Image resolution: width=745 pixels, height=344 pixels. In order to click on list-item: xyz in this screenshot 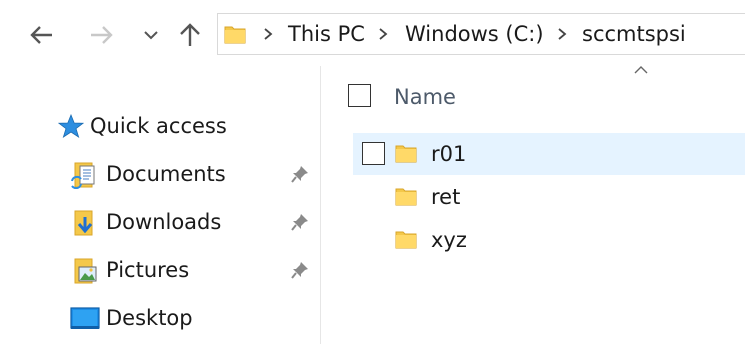, I will do `click(549, 240)`.